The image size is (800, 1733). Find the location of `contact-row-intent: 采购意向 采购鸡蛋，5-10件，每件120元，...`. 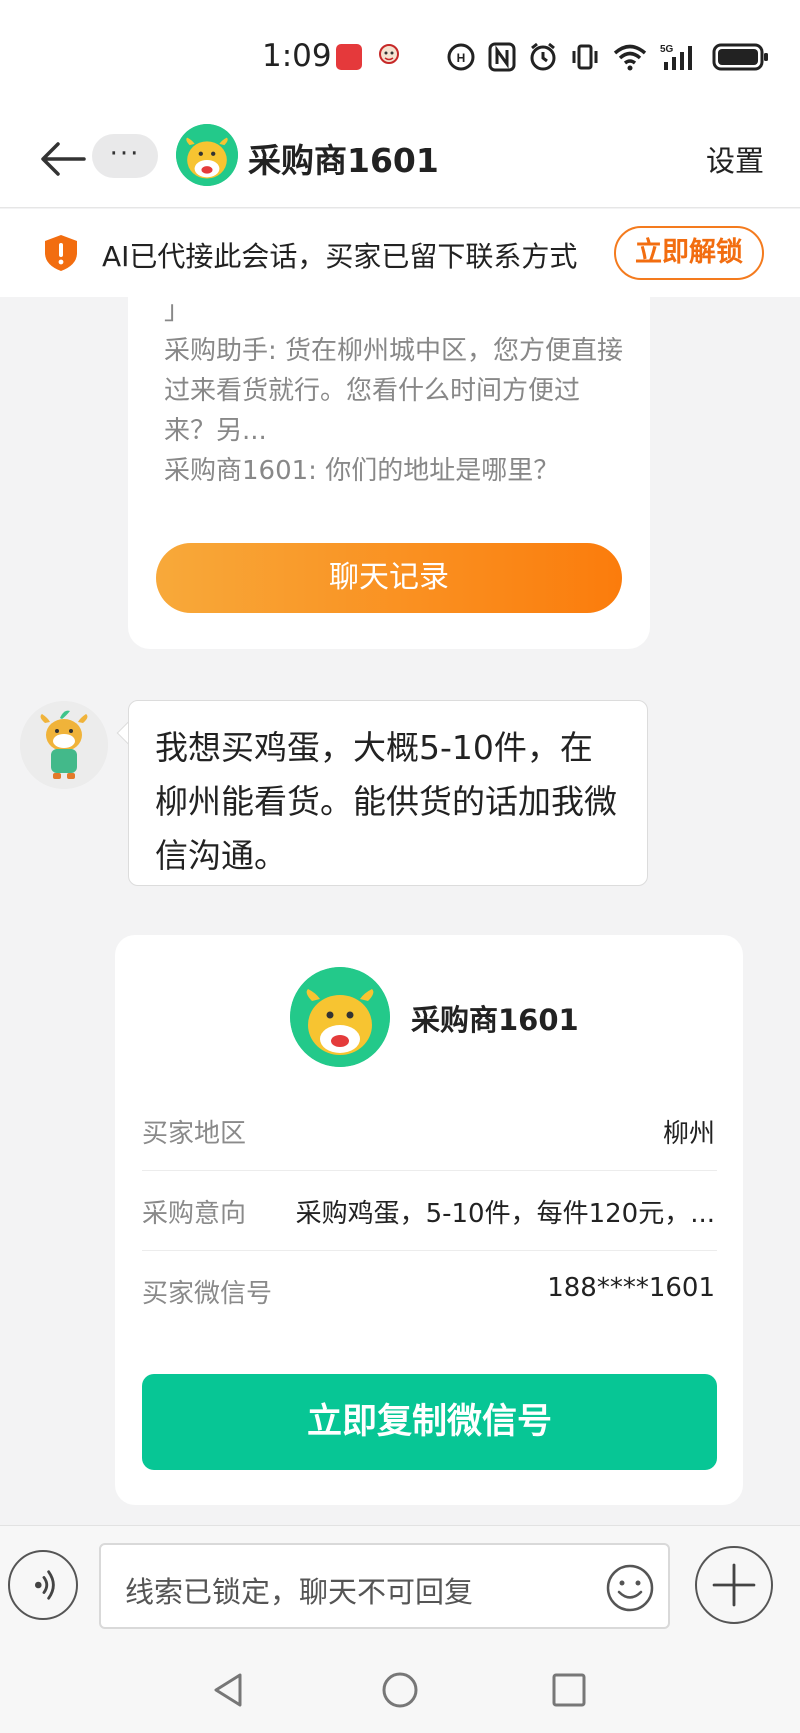

contact-row-intent: 采购意向 采购鸡蛋，5-10件，每件120元，... is located at coordinates (429, 1211).